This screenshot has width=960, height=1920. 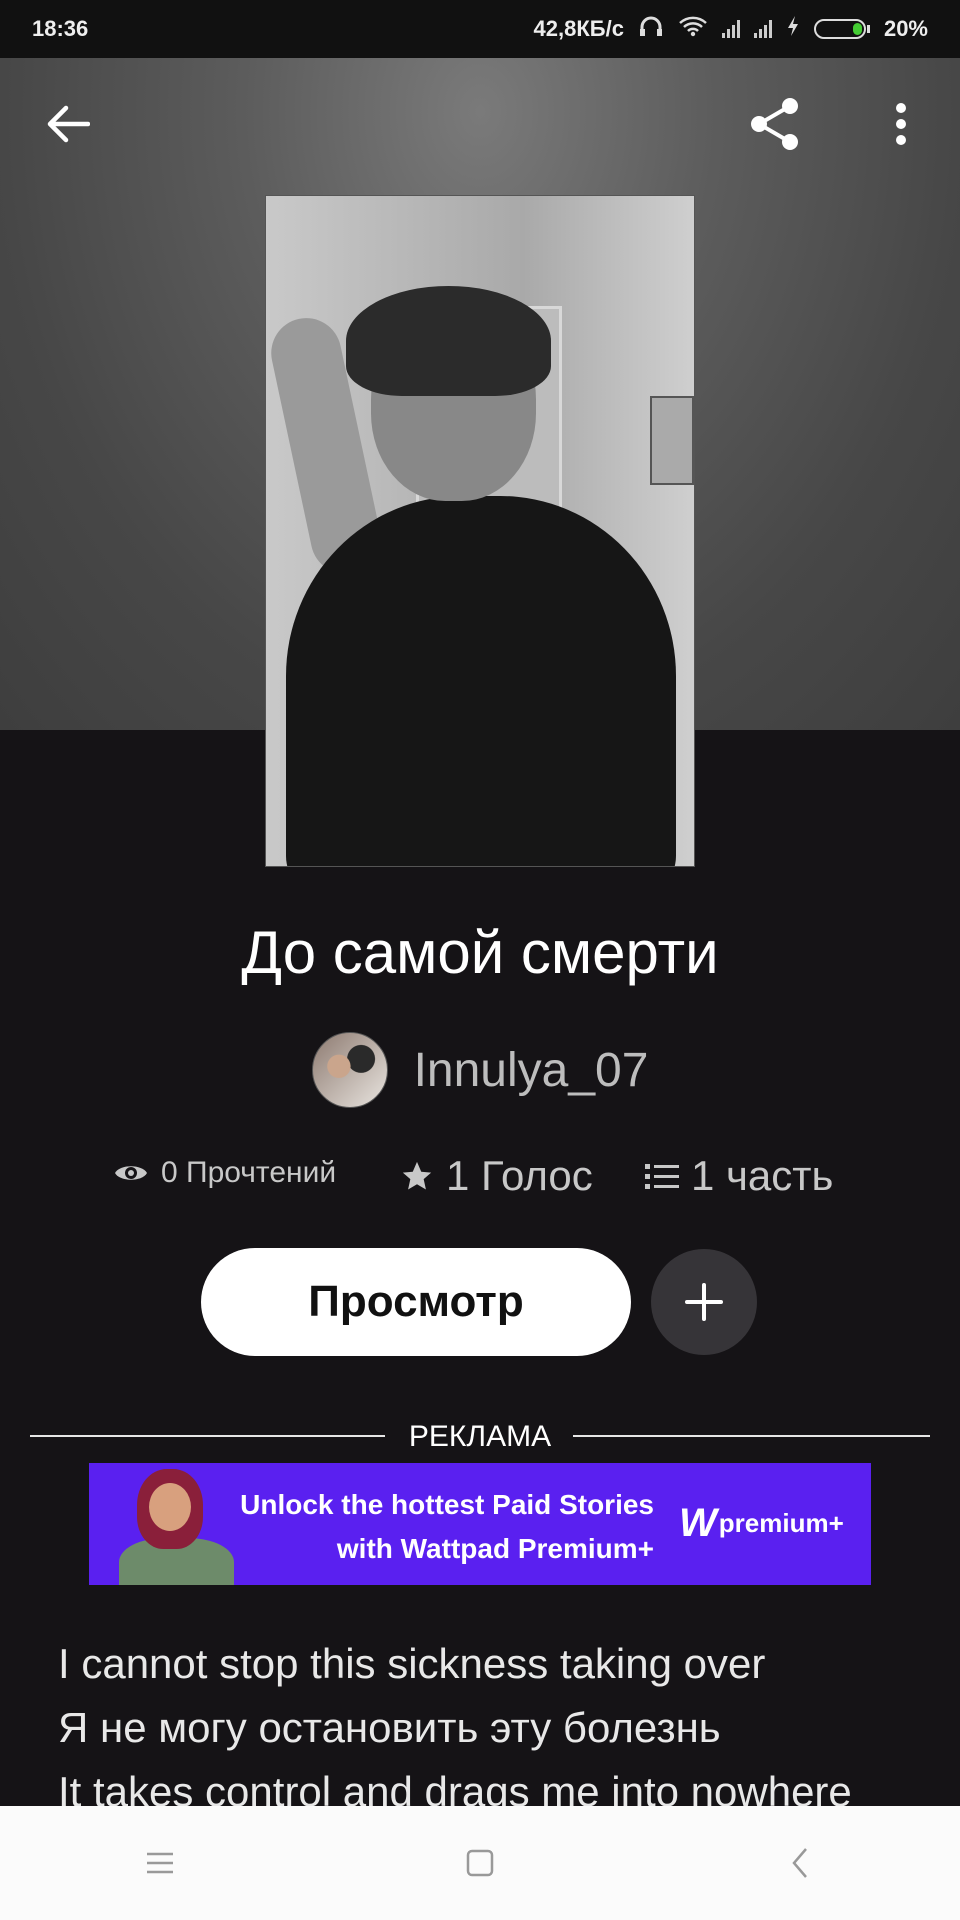 What do you see at coordinates (480, 1436) in the screenshot?
I see `ad-label: РЕКЛАМА` at bounding box center [480, 1436].